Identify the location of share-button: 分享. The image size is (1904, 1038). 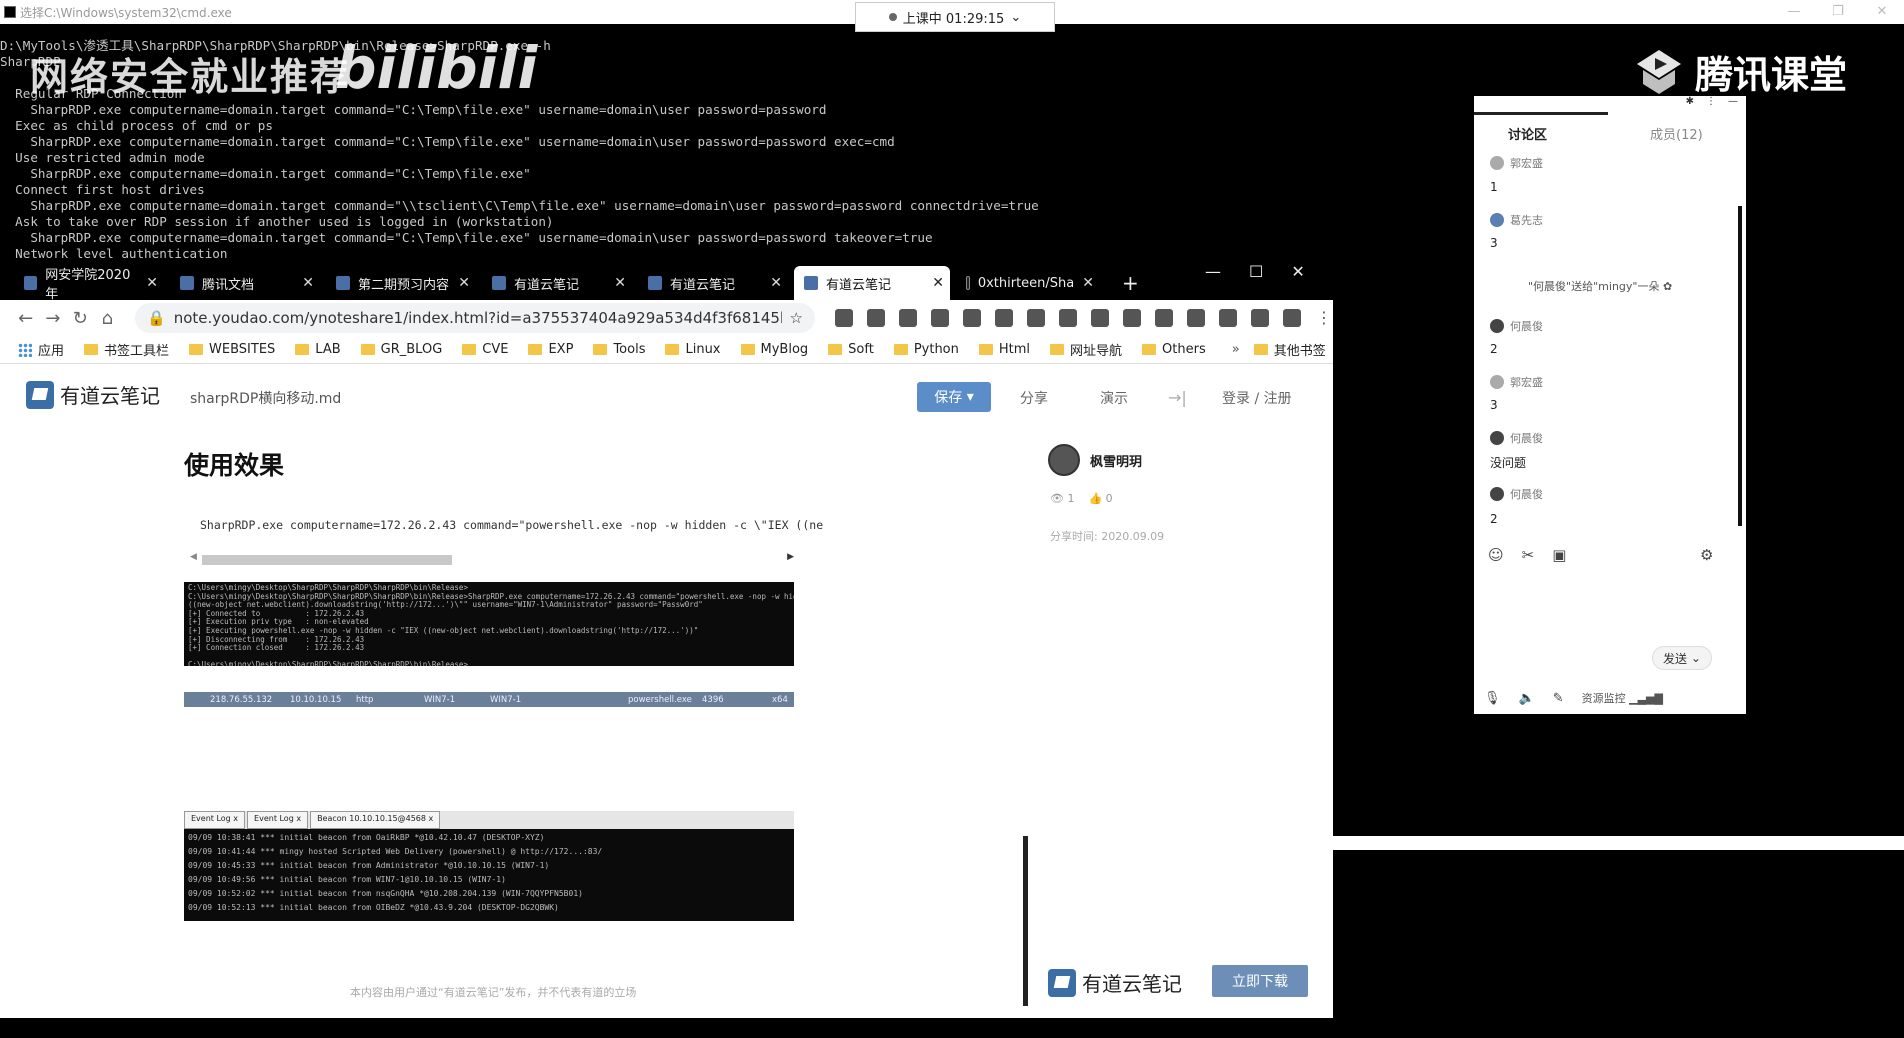
(1034, 398).